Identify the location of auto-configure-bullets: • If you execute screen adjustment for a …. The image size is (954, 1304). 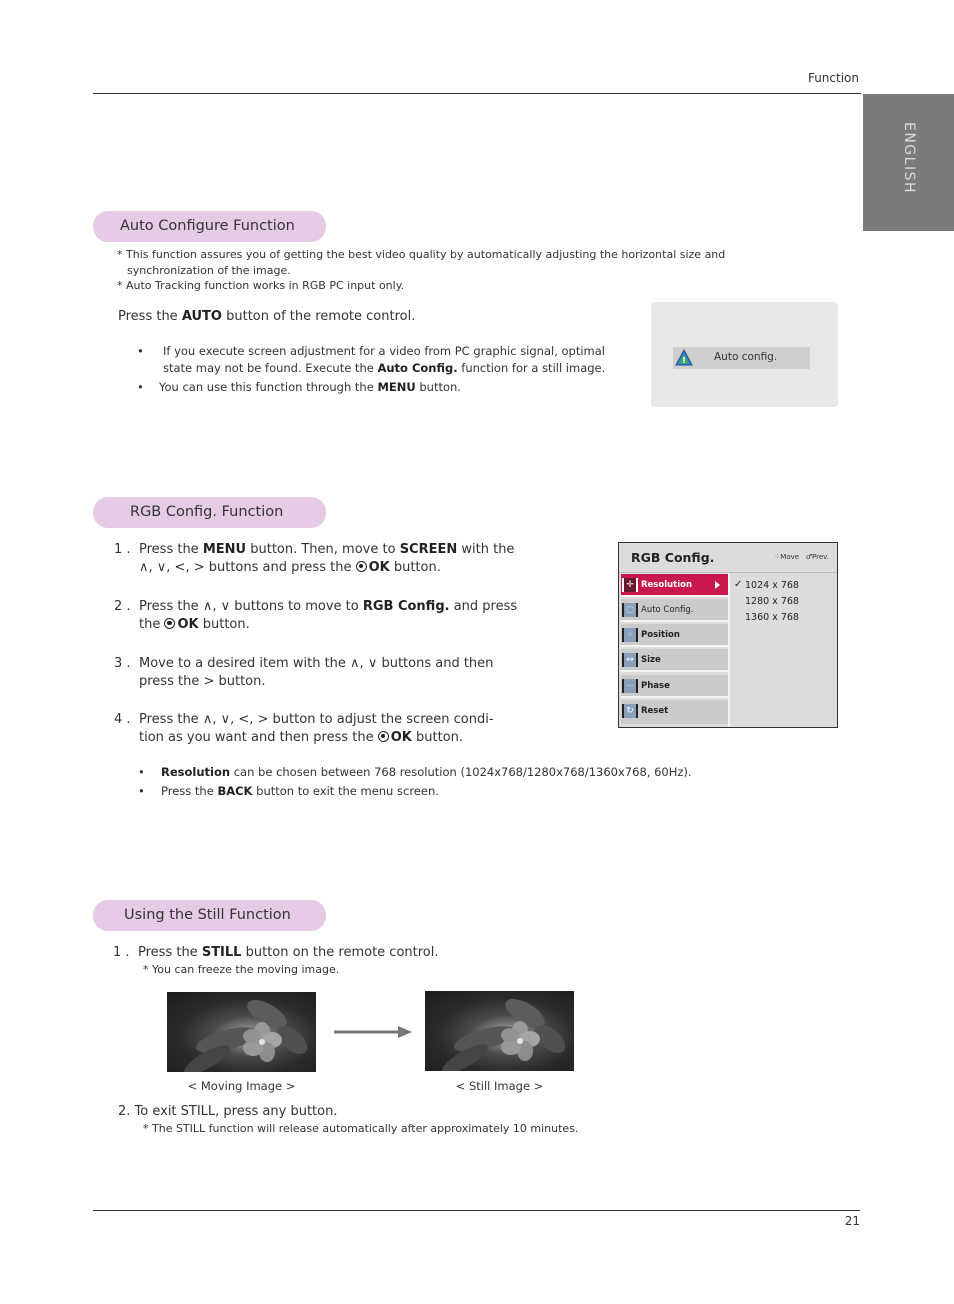
(387, 369).